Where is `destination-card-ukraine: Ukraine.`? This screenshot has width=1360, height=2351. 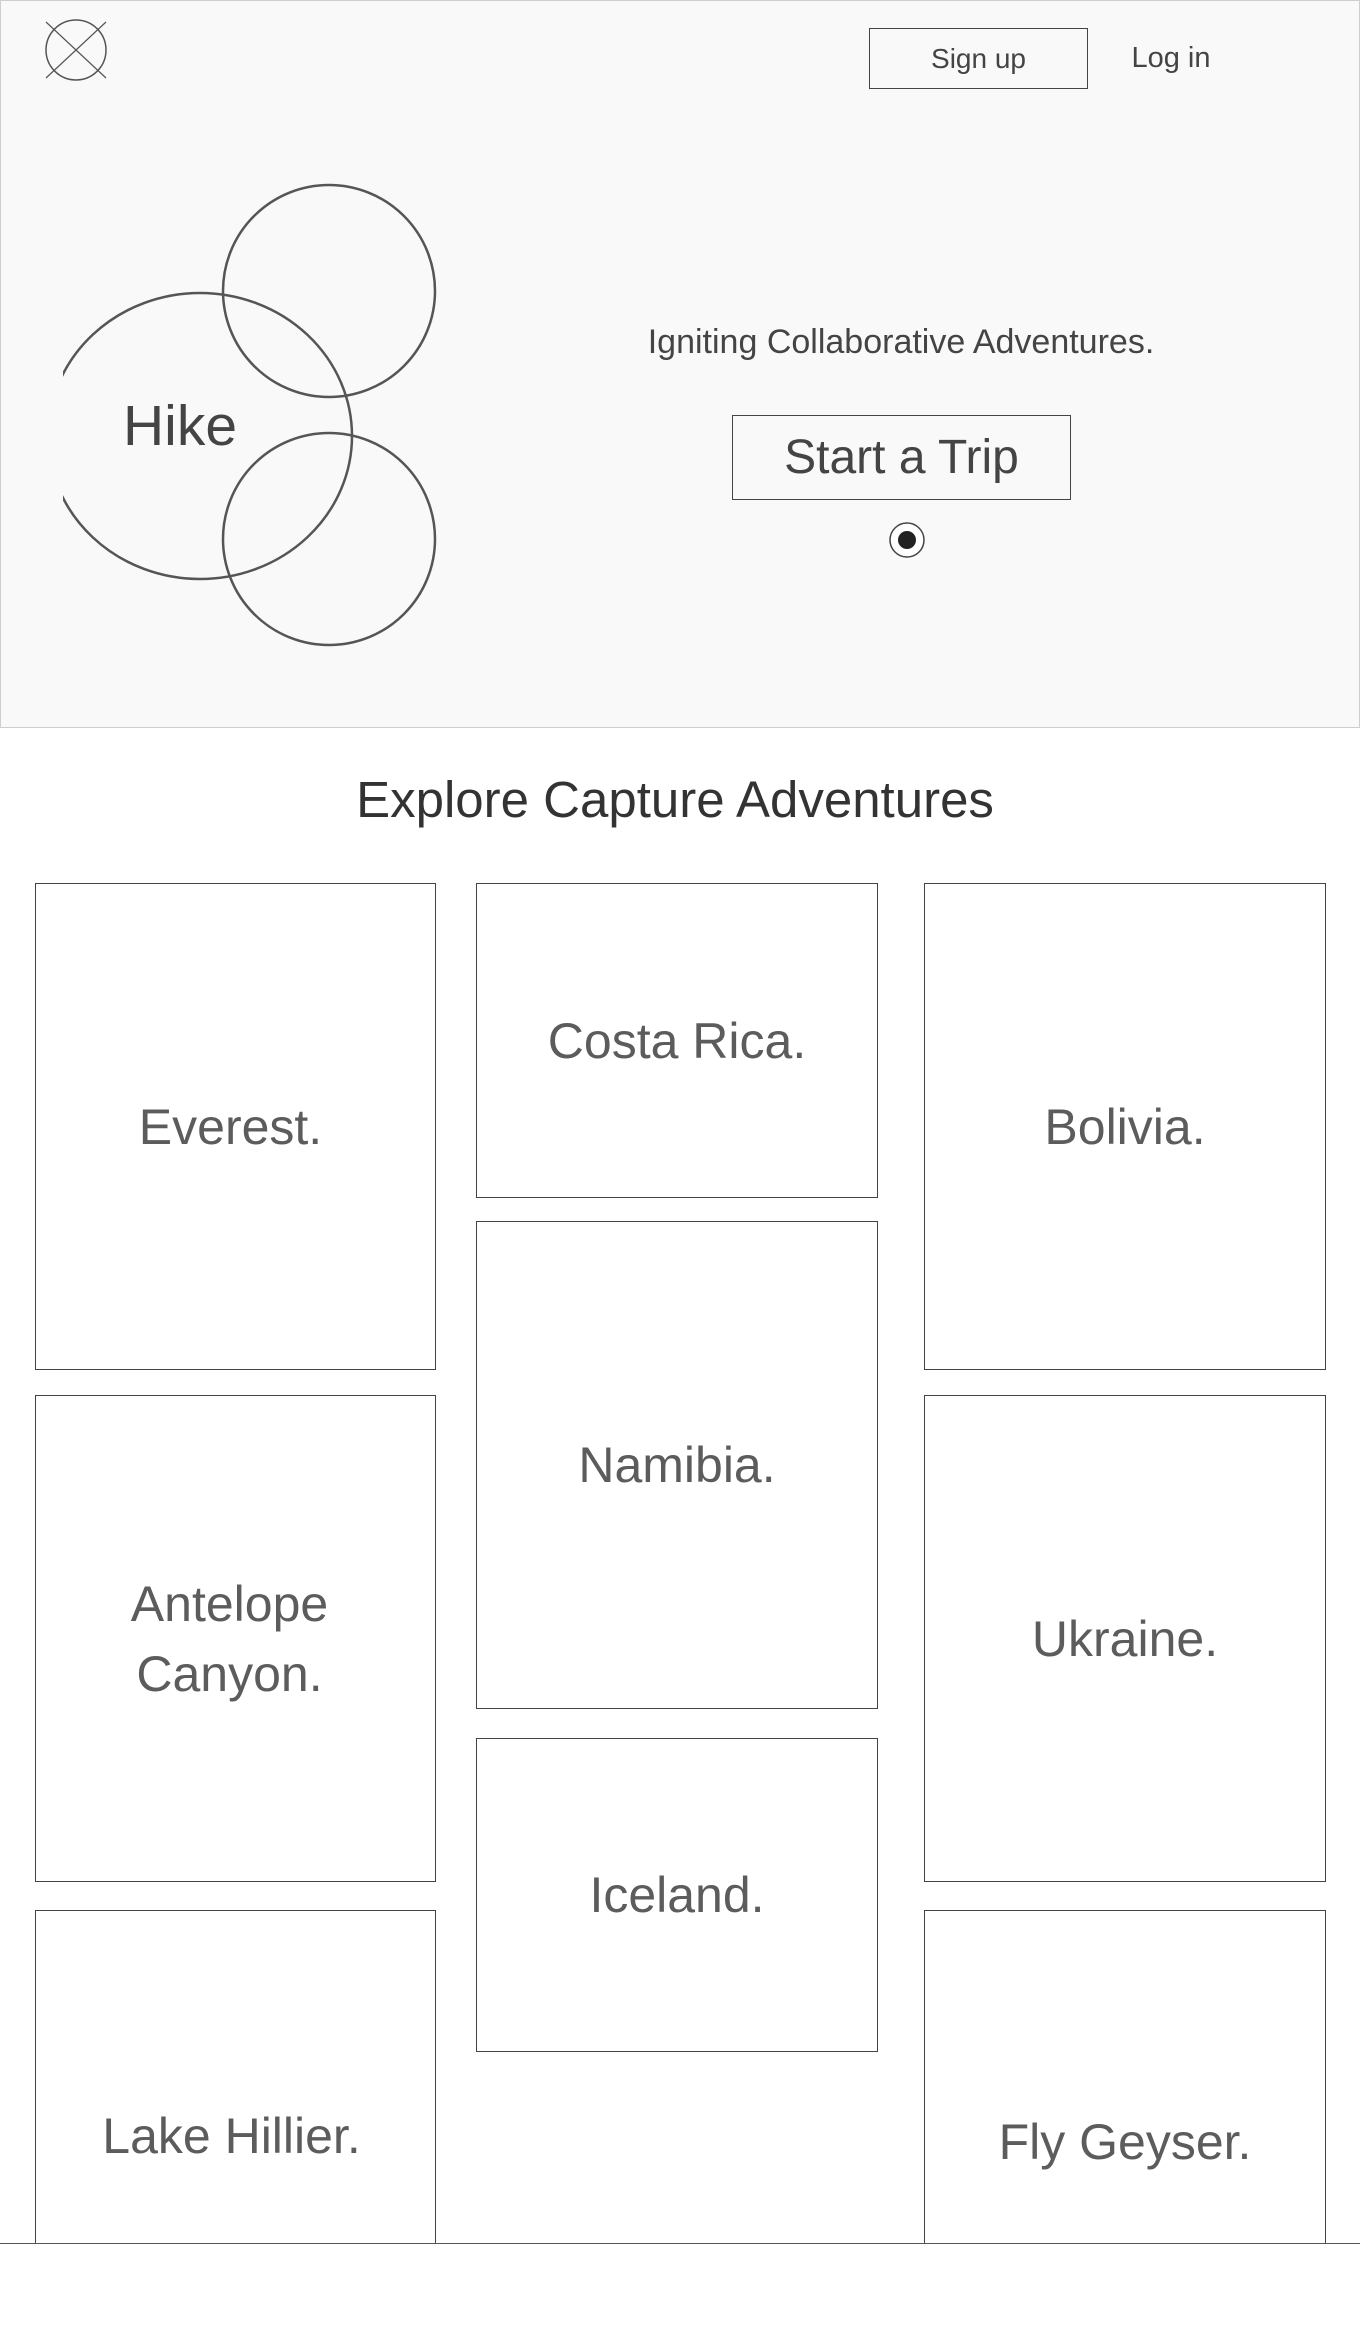
destination-card-ukraine: Ukraine. is located at coordinates (1125, 1638).